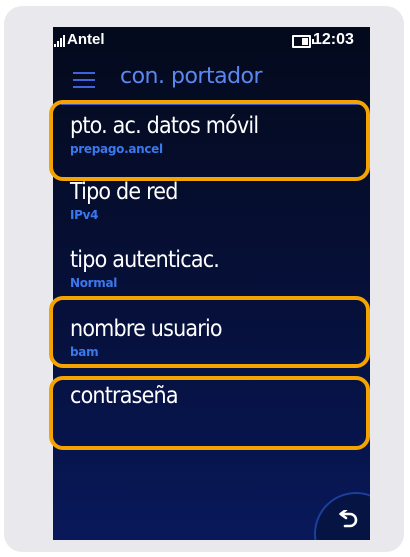 This screenshot has height=557, width=410. I want to click on hamburger-menu-icon, so click(84, 80).